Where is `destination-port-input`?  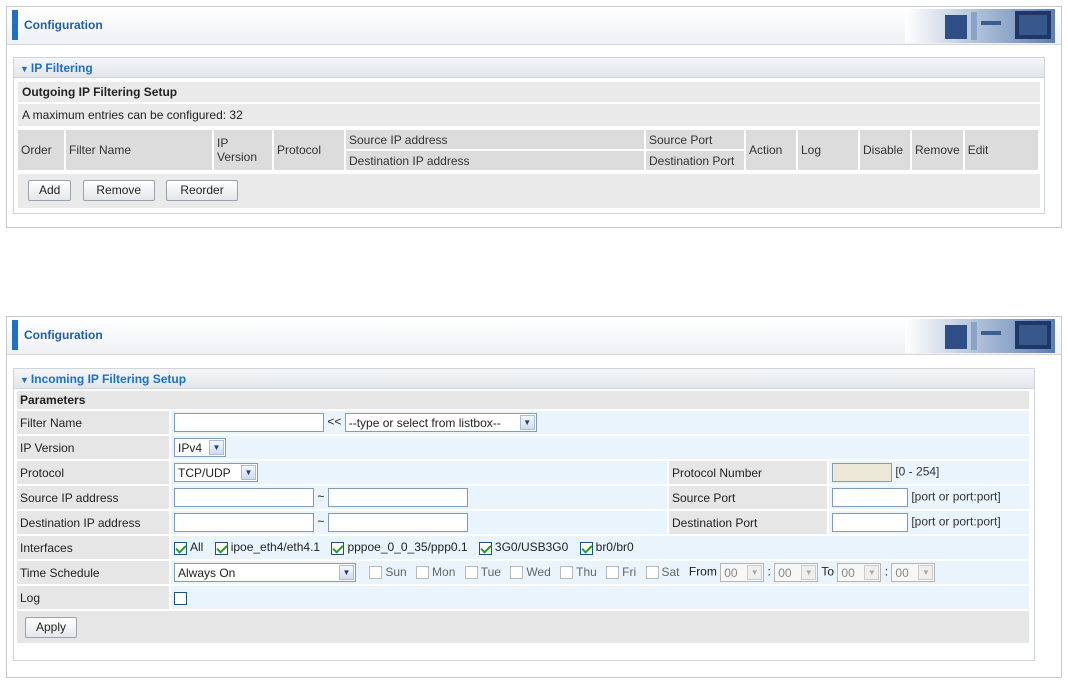 destination-port-input is located at coordinates (870, 522).